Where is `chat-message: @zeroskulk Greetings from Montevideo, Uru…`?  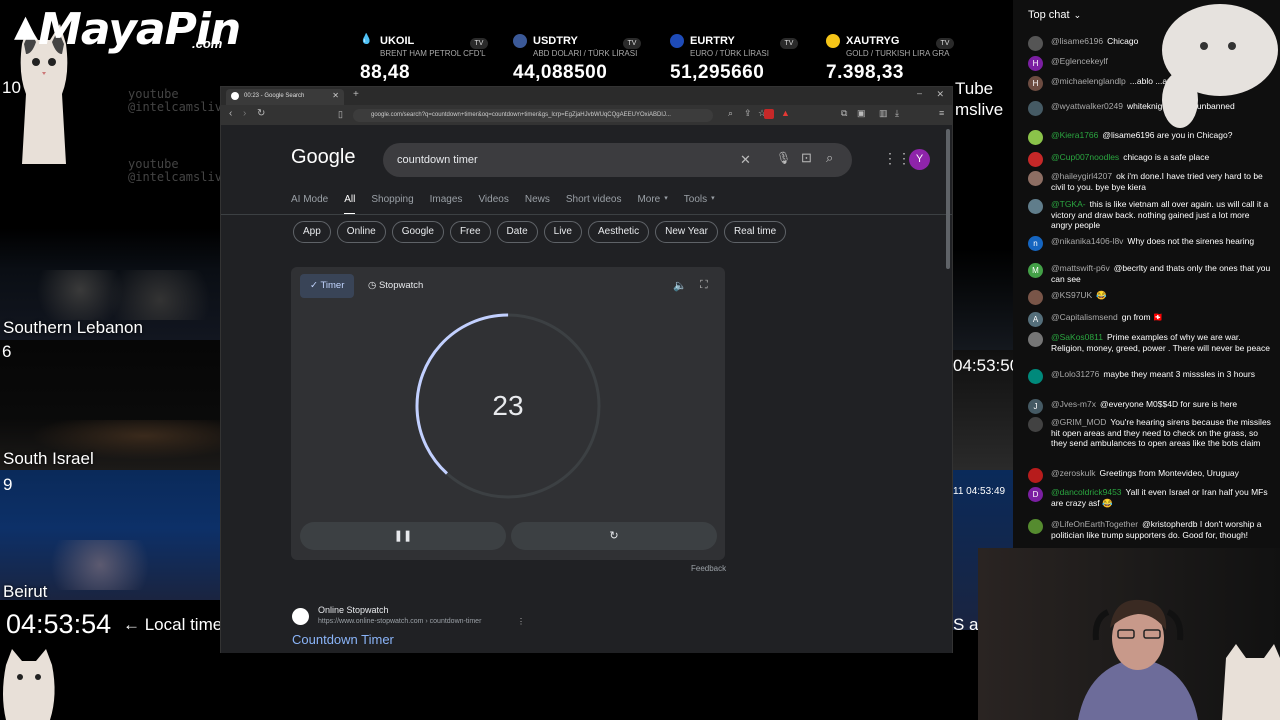 chat-message: @zeroskulk Greetings from Montevideo, Uru… is located at coordinates (1150, 475).